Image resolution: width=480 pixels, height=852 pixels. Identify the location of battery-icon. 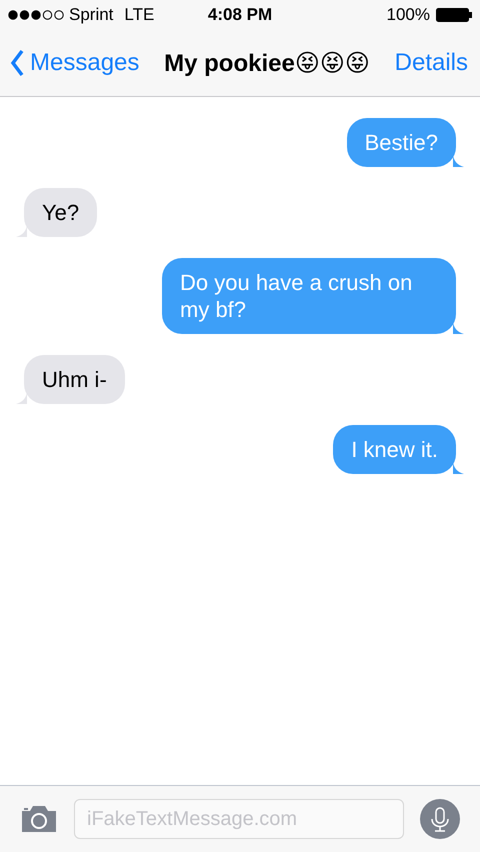
(454, 15).